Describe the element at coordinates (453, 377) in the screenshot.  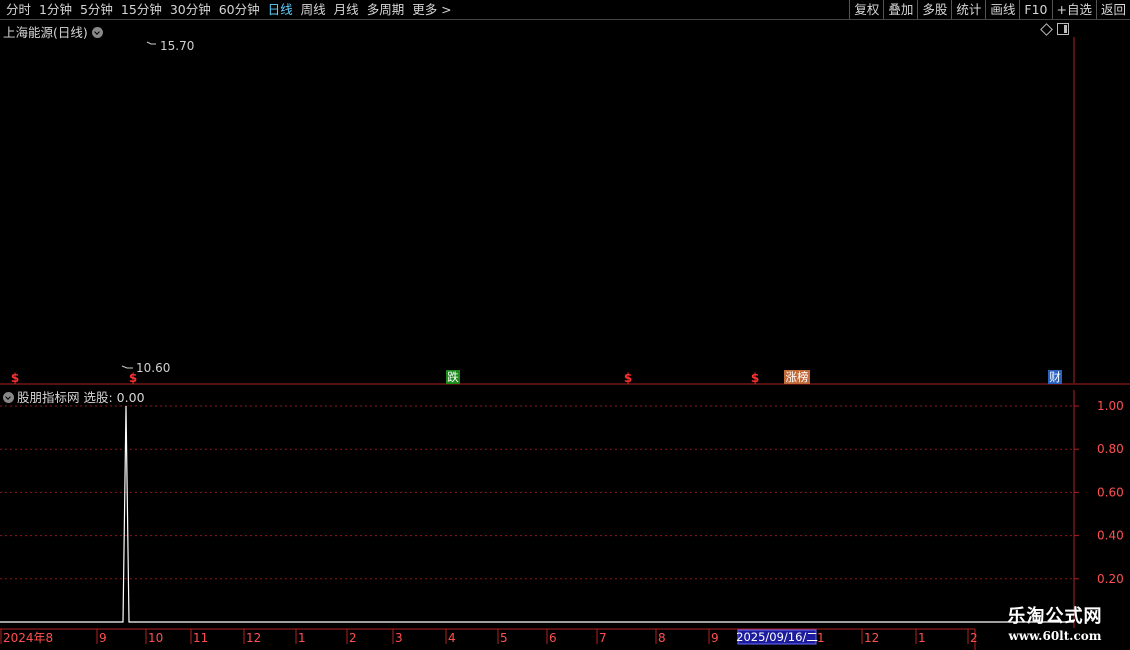
I see `event-marker: 跌` at that location.